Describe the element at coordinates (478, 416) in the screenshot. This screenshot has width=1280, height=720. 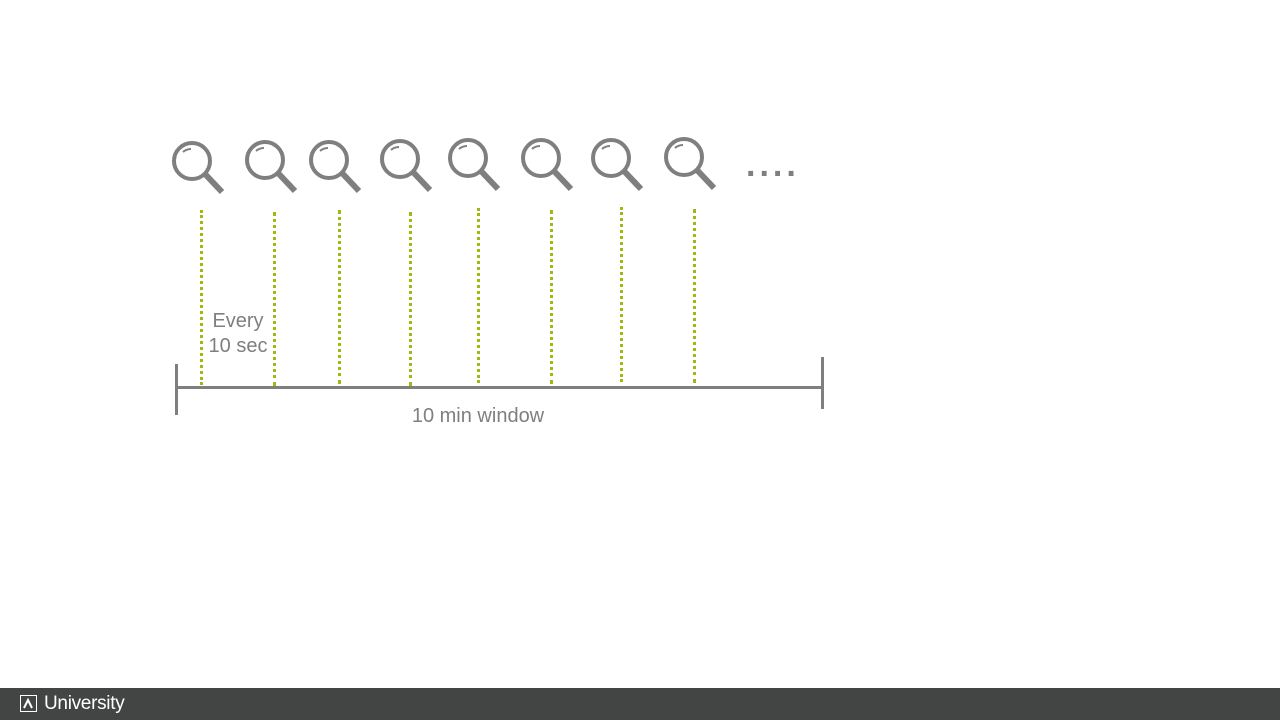
I see `window-label: 10 min window` at that location.